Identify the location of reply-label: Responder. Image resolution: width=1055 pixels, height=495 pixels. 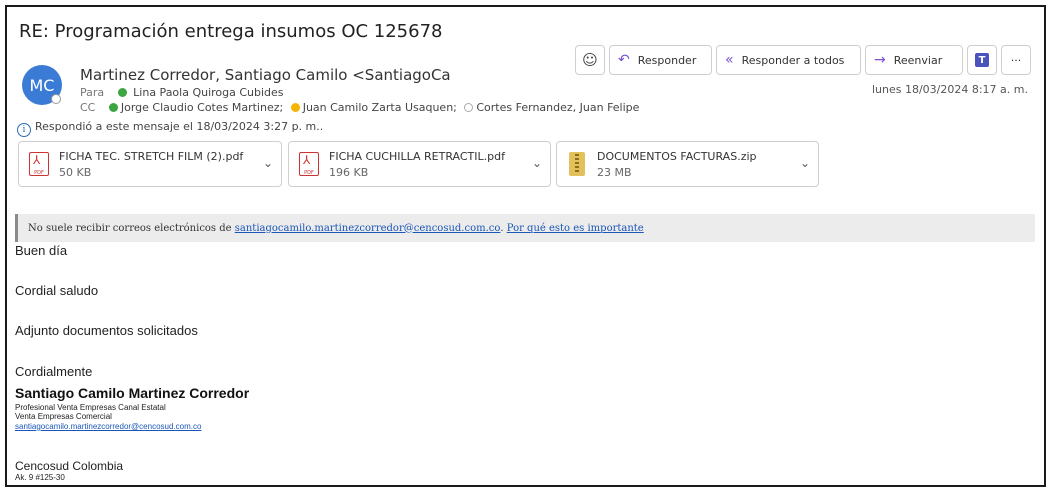
(667, 60).